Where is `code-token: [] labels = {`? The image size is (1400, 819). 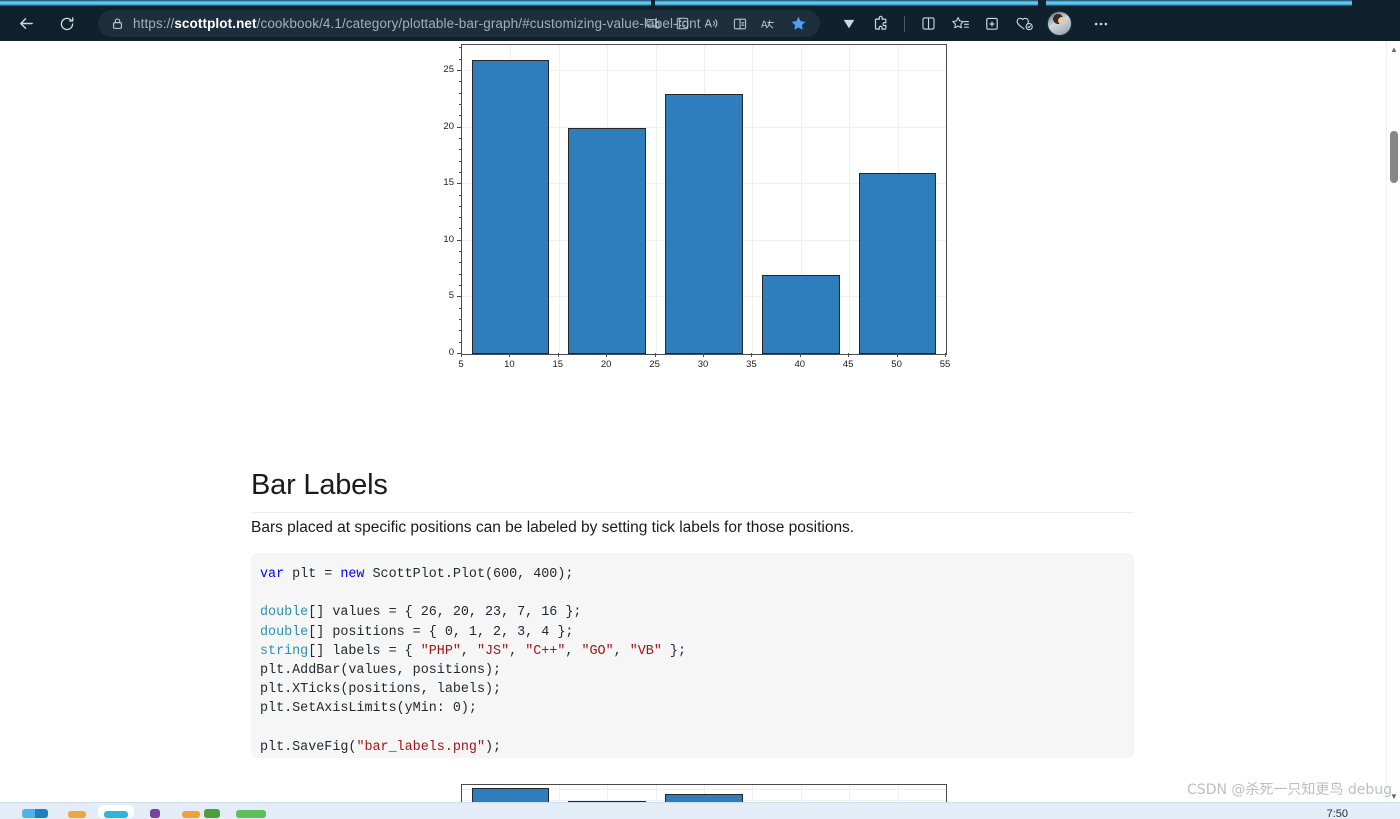
code-token: [] labels = { is located at coordinates (364, 651).